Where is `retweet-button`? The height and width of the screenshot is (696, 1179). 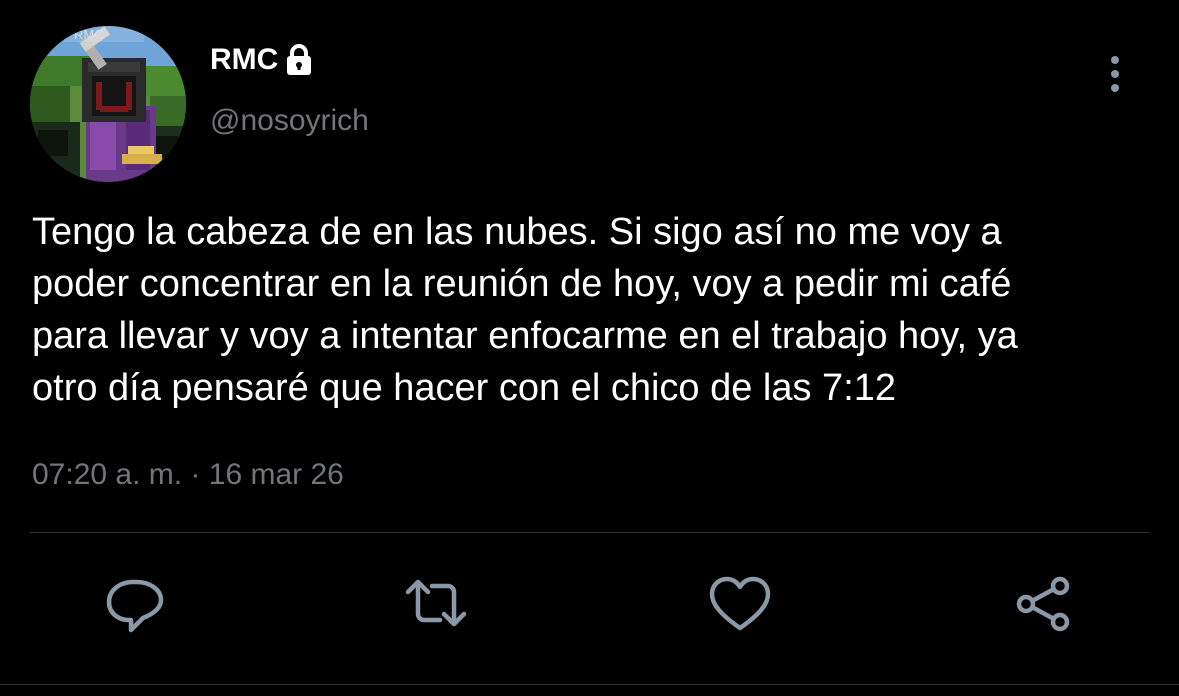 retweet-button is located at coordinates (436, 604).